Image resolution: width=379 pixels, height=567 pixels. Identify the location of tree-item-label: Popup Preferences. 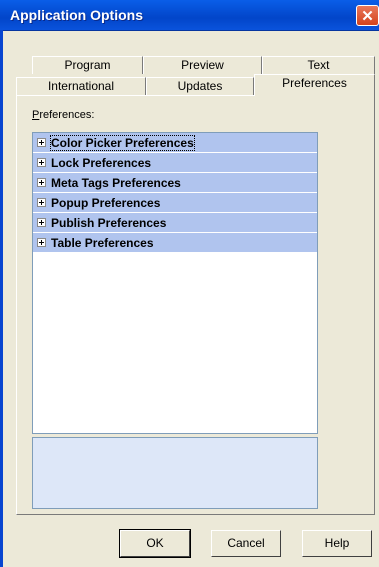
(106, 202).